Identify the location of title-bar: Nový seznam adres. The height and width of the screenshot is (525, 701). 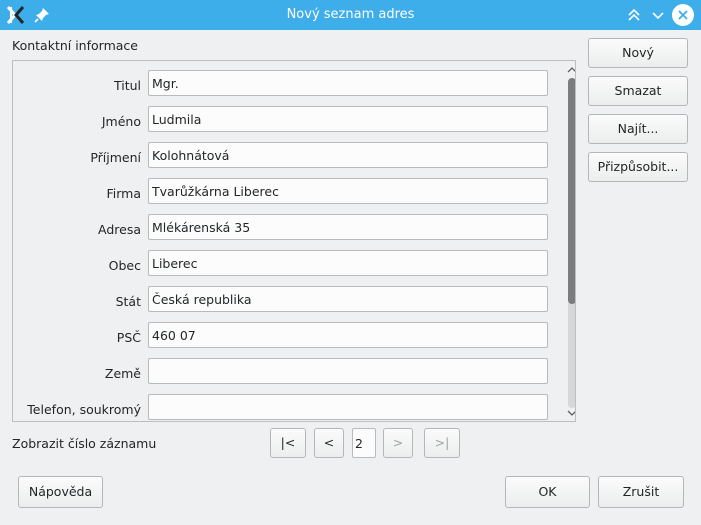
(350, 15).